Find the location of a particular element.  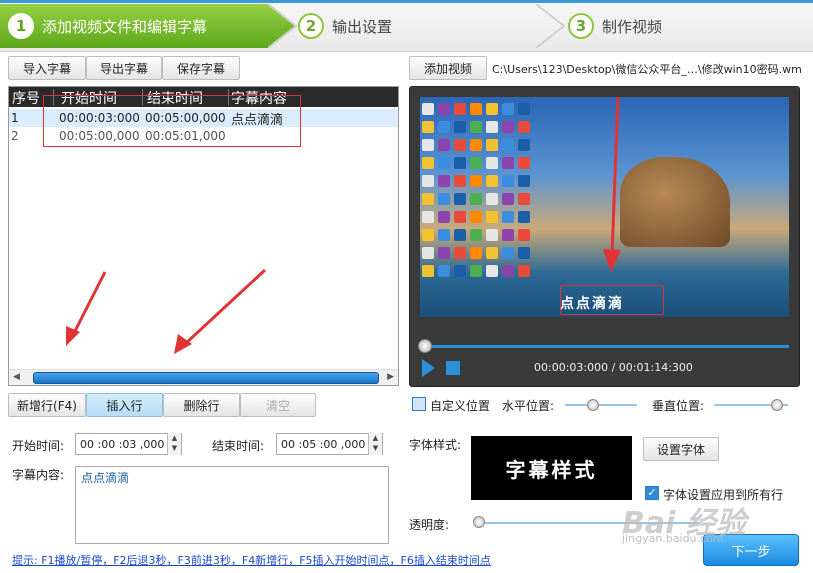

export-subtitle-button: 导出字幕 is located at coordinates (124, 68).